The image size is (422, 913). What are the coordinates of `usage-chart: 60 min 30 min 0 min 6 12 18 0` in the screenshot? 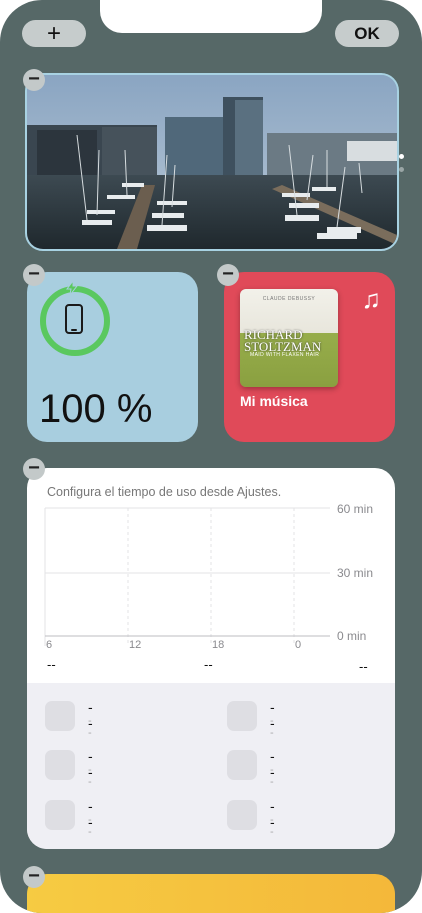 It's located at (208, 576).